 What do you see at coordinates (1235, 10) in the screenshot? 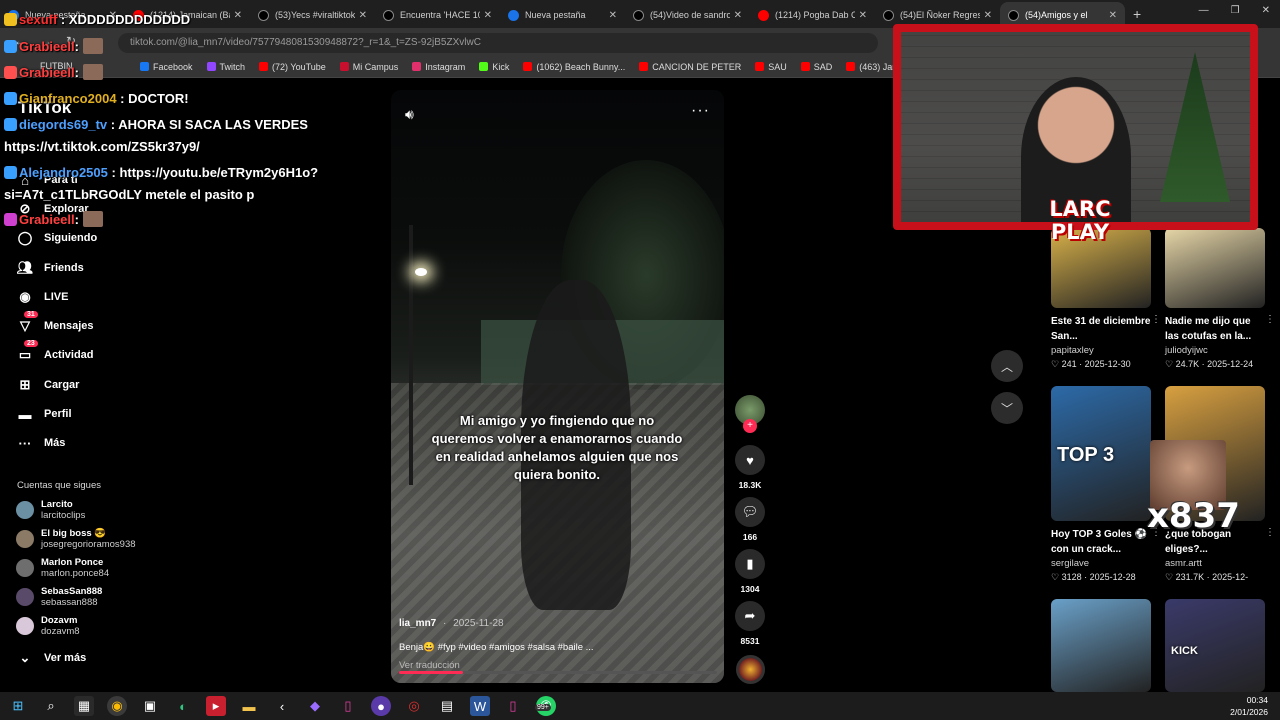
I see `maximize-icon: ❐` at bounding box center [1235, 10].